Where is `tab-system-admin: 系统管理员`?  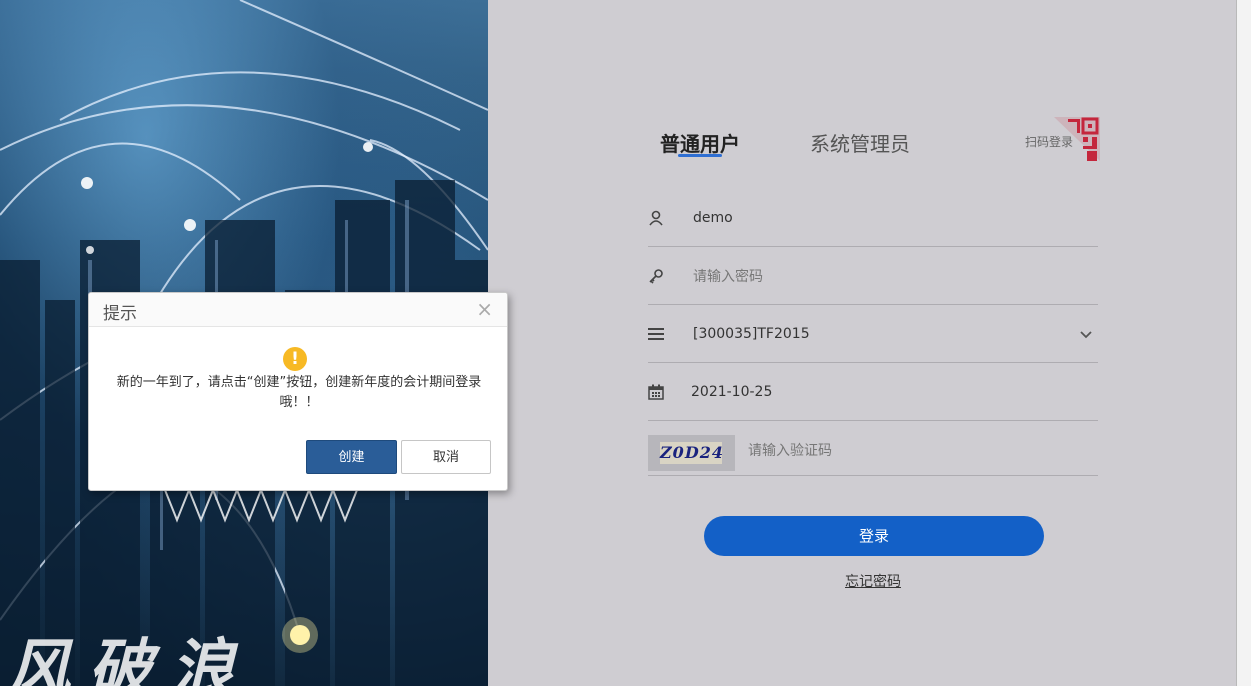
tab-system-admin: 系统管理员 is located at coordinates (860, 142).